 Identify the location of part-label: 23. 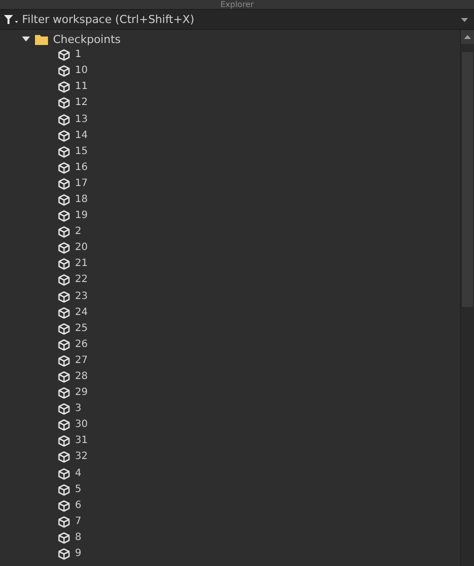
(81, 296).